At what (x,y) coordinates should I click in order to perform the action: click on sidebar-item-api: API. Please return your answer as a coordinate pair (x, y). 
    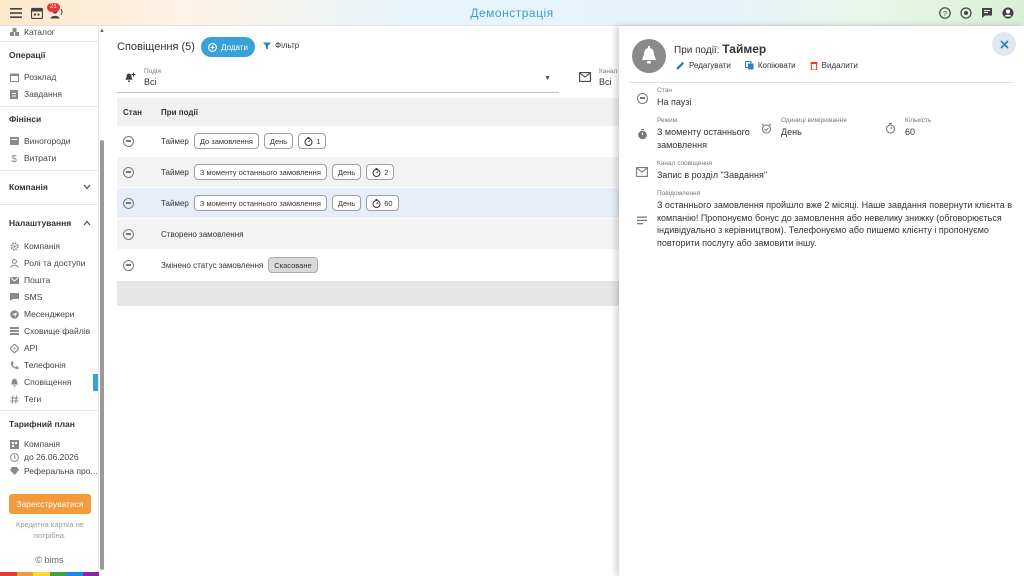
    Looking at the image, I should click on (23, 348).